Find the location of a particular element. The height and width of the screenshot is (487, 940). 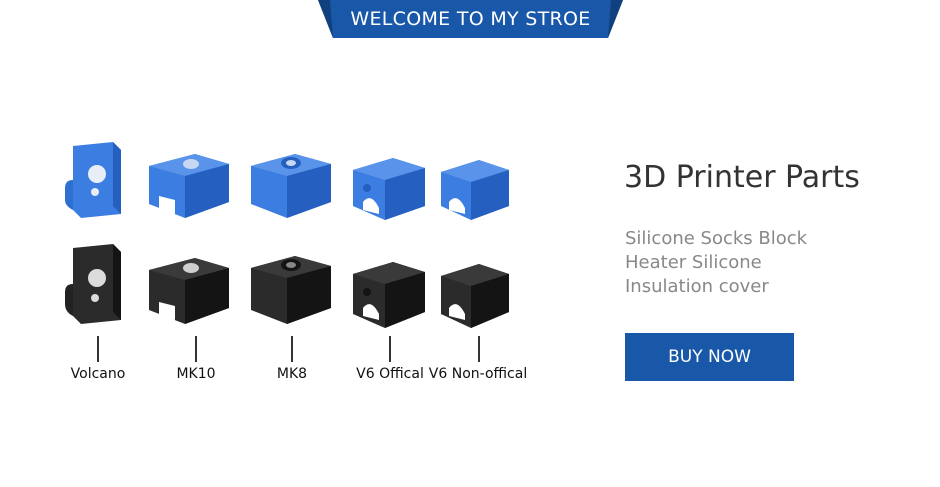

product-label-mk10: MK10 is located at coordinates (196, 374).